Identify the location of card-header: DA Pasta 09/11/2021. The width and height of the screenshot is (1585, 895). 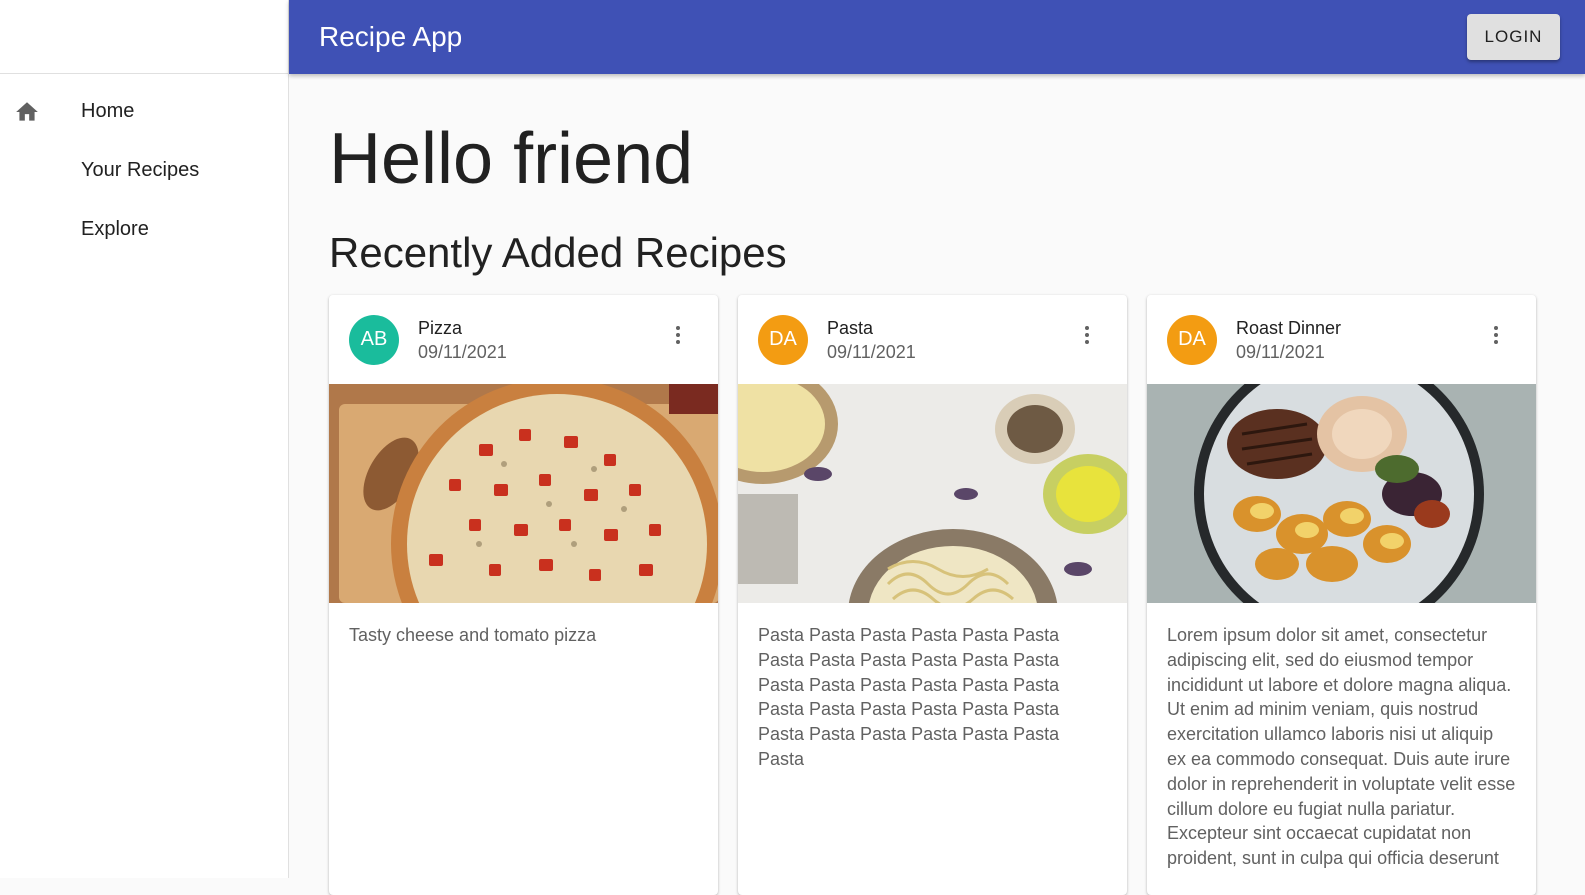
(932, 339).